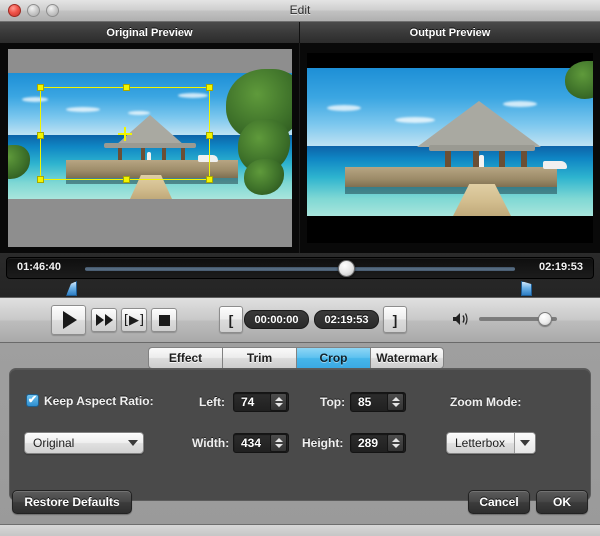 This screenshot has width=600, height=536. I want to click on tab-bar: Effect Trim Crop Watermark, so click(296, 358).